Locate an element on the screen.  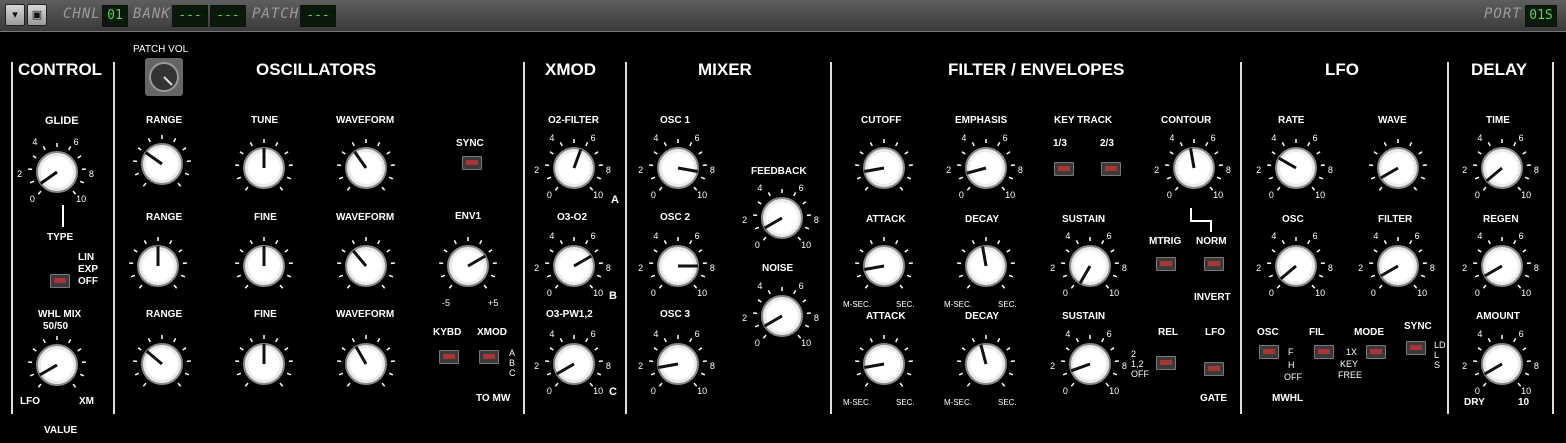
env1-knob is located at coordinates (468, 266).